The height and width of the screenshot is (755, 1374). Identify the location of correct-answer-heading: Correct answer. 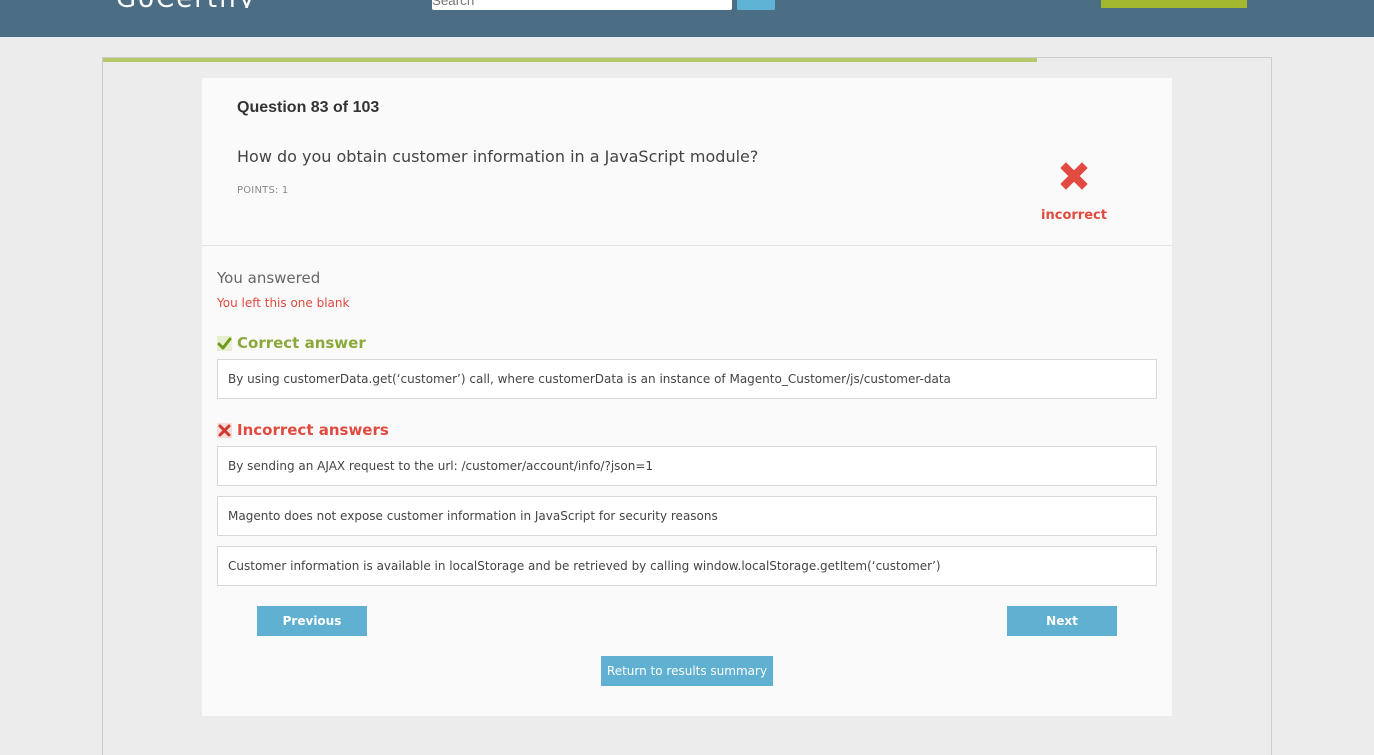
(291, 343).